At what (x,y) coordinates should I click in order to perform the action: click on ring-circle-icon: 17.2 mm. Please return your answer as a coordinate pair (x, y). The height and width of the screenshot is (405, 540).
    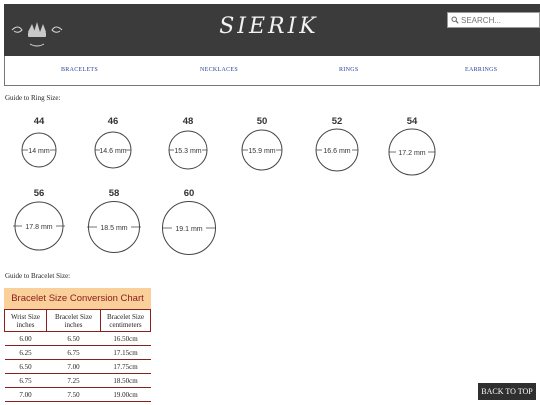
    Looking at the image, I should click on (412, 152).